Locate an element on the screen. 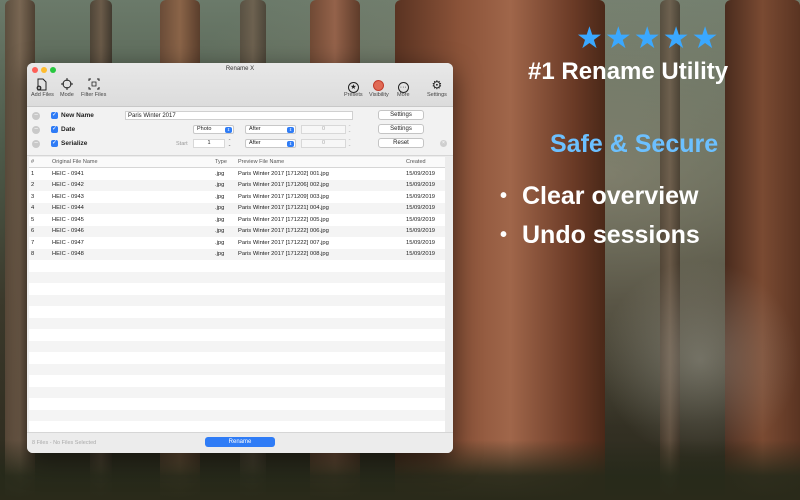  presets-label: Presets is located at coordinates (353, 95).